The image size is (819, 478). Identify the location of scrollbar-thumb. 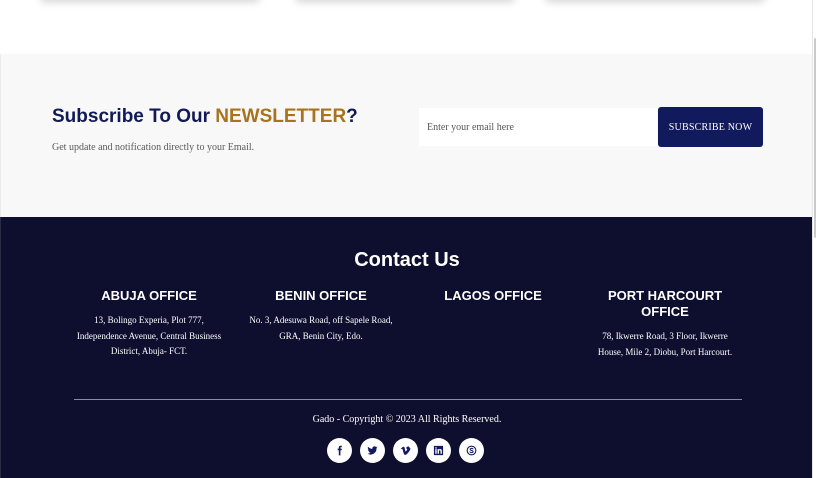
(815, 138).